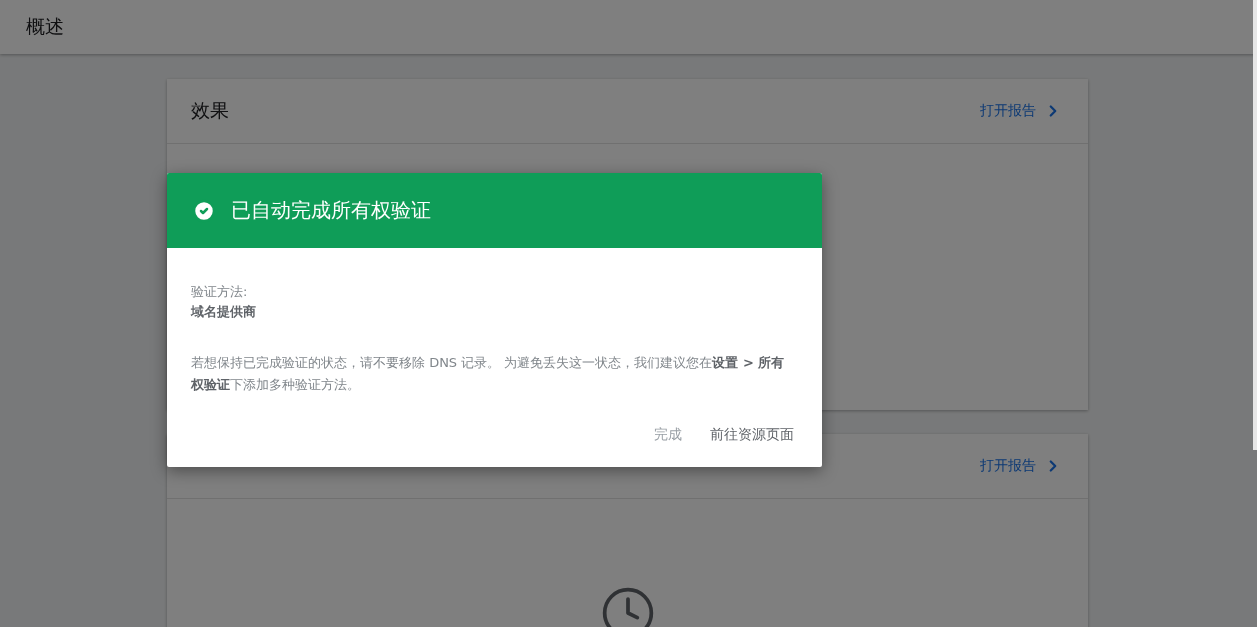 The width and height of the screenshot is (1257, 627). Describe the element at coordinates (488, 374) in the screenshot. I see `dialog-message: 若想保持已完成验证的状态，请不要移除 DNS 记录。 为避免丢失这一状态，我们建议您在设置 > 所有权验证下添加多种验证方法。` at that location.